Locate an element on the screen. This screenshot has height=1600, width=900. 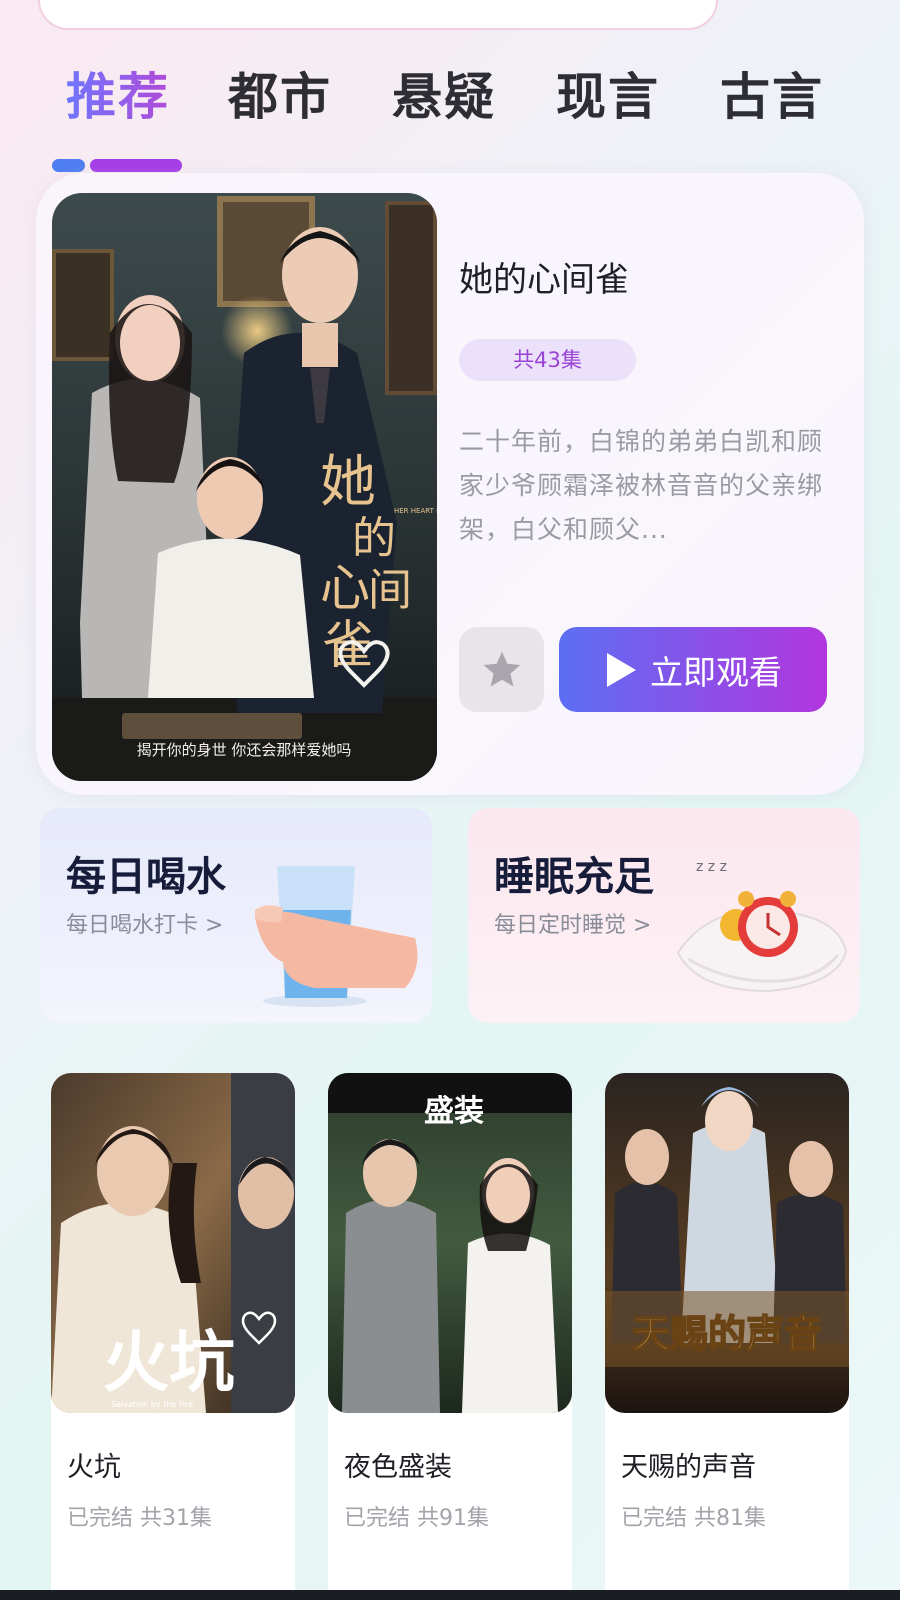
daily-water-widget: 每日喝水 每日喝水打卡 > is located at coordinates (236, 915).